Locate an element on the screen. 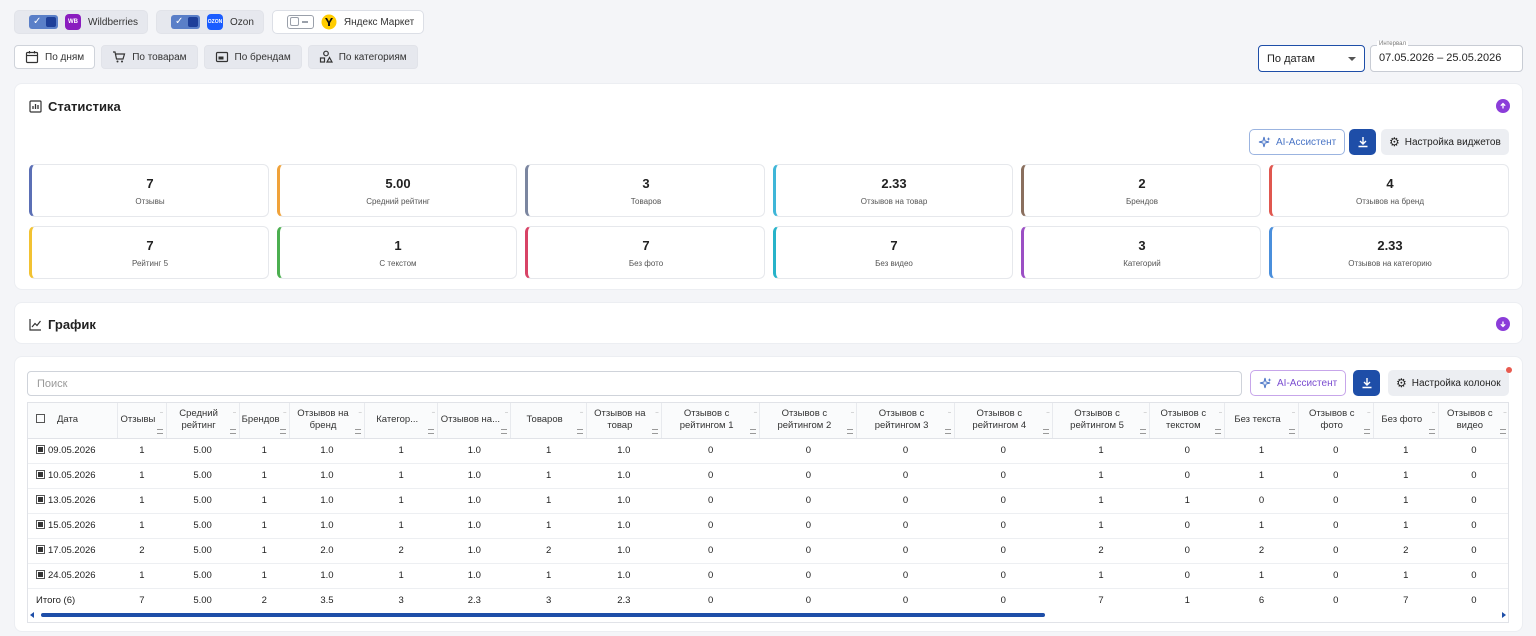 The height and width of the screenshot is (636, 1536). stat-tile: 2.33 Отзывов на товар is located at coordinates (893, 190).